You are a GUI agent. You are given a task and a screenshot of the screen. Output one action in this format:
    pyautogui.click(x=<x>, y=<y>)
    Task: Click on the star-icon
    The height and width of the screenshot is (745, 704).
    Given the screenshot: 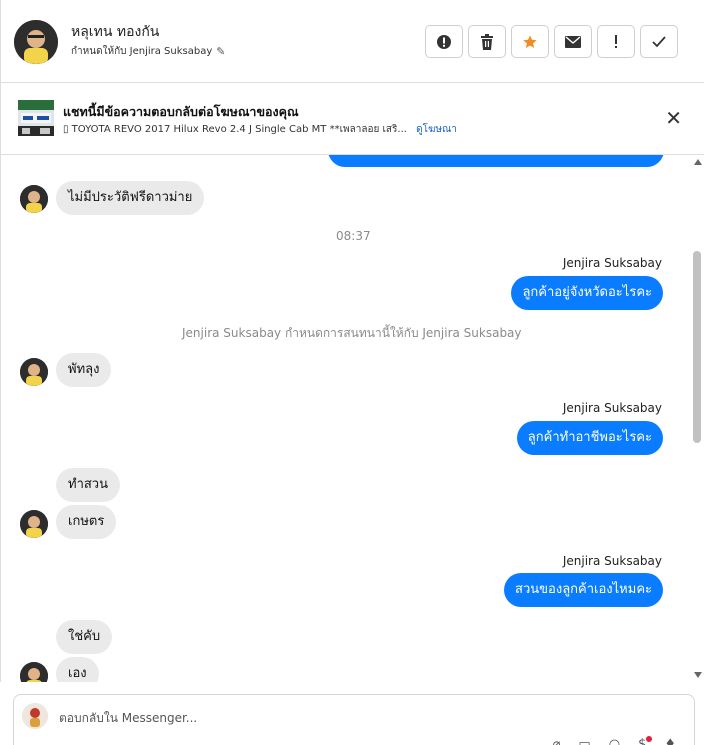 What is the action you would take?
    pyautogui.click(x=530, y=41)
    